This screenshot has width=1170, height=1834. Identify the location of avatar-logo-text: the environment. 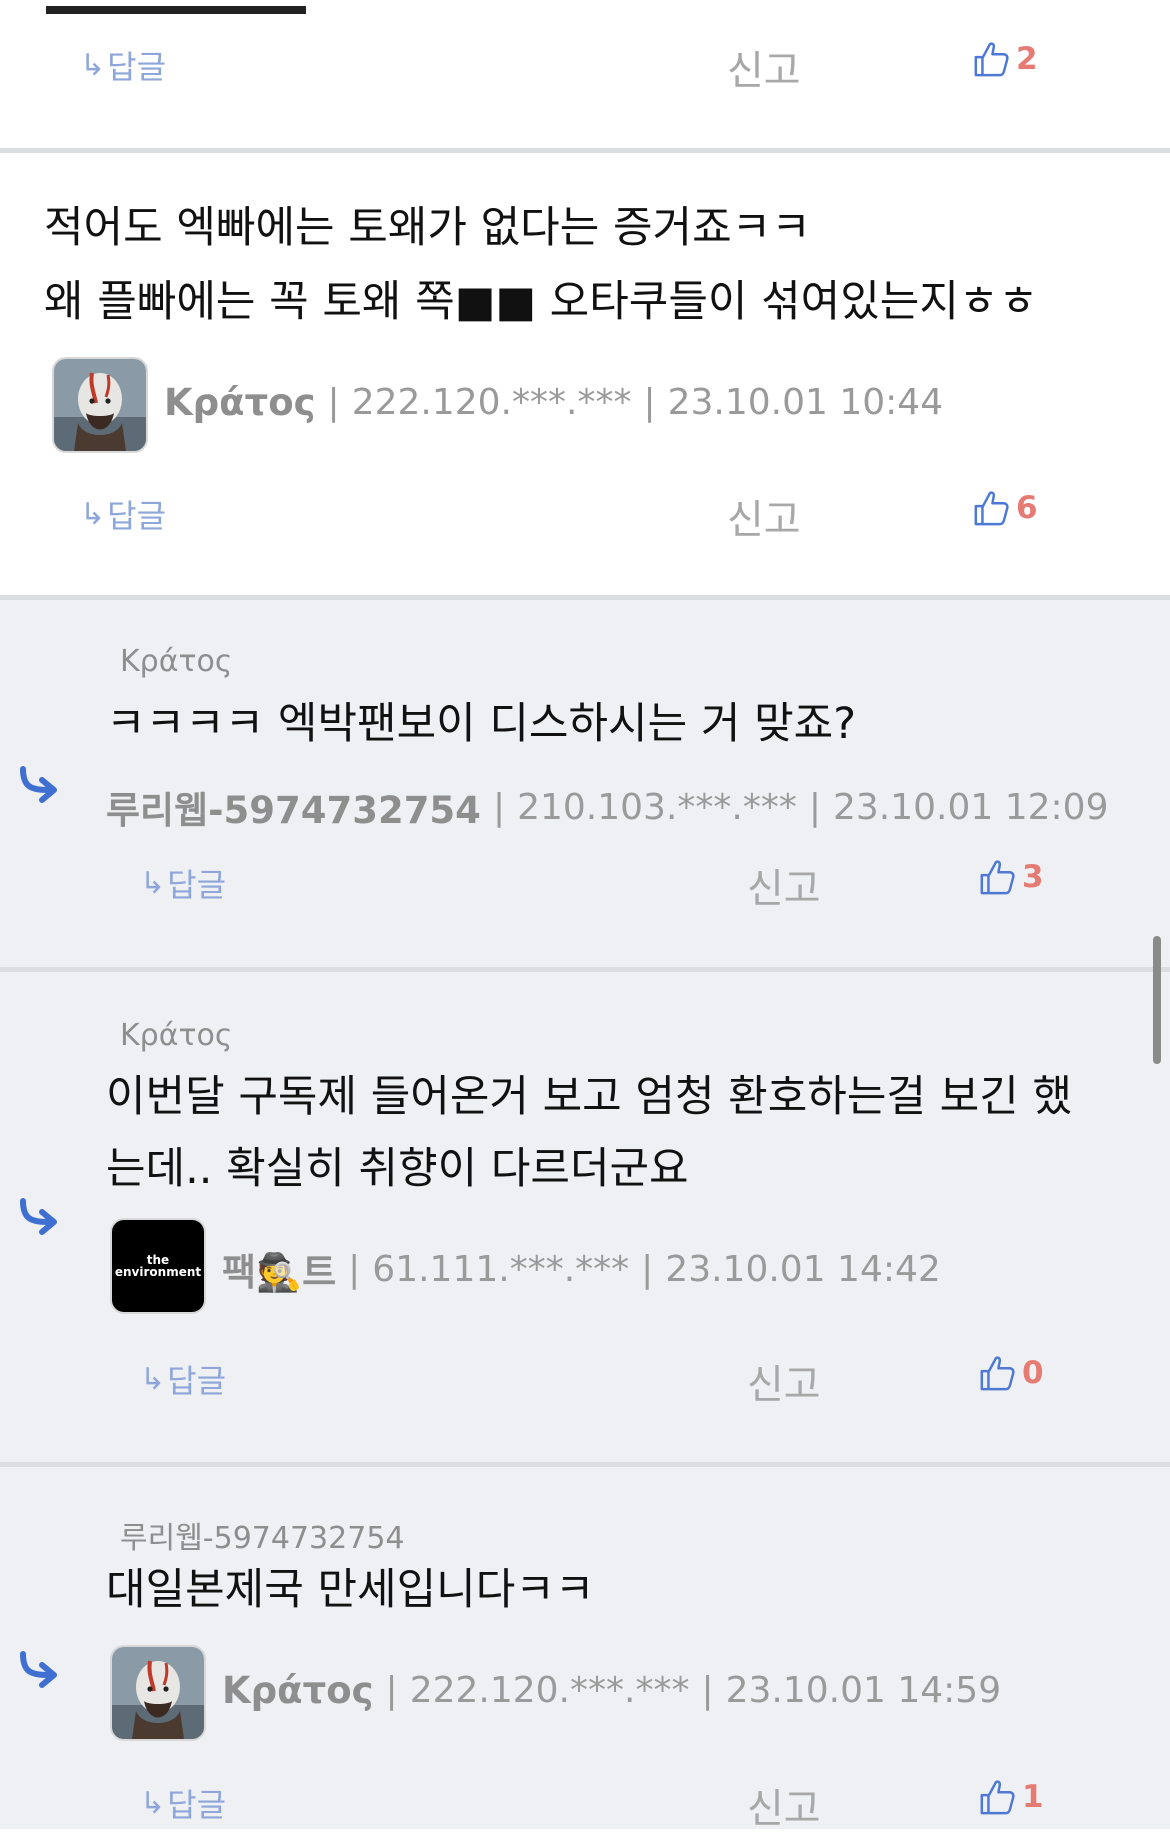
(158, 1266).